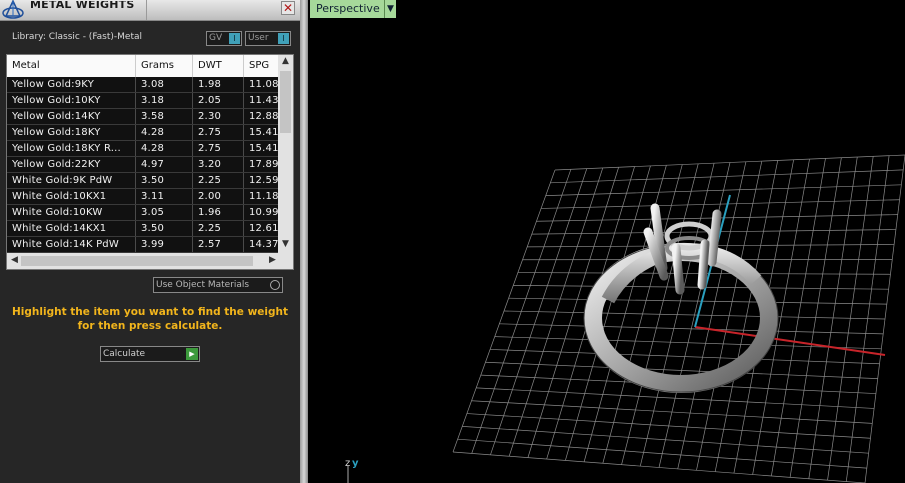 The width and height of the screenshot is (905, 483). What do you see at coordinates (164, 212) in the screenshot?
I see `grams-cell: 3.05` at bounding box center [164, 212].